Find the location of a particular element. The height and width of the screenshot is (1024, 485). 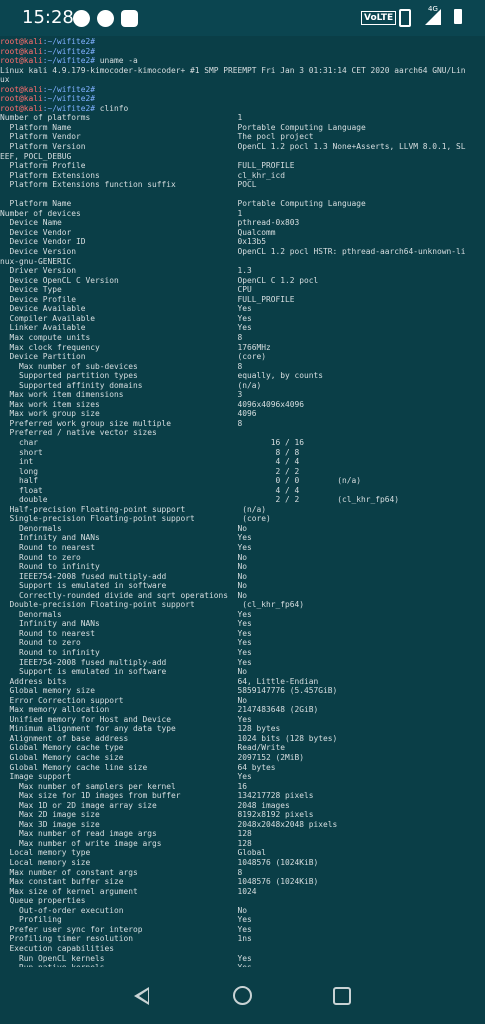

terminal-output-line: Preferred / native vector sizes is located at coordinates (78, 433).